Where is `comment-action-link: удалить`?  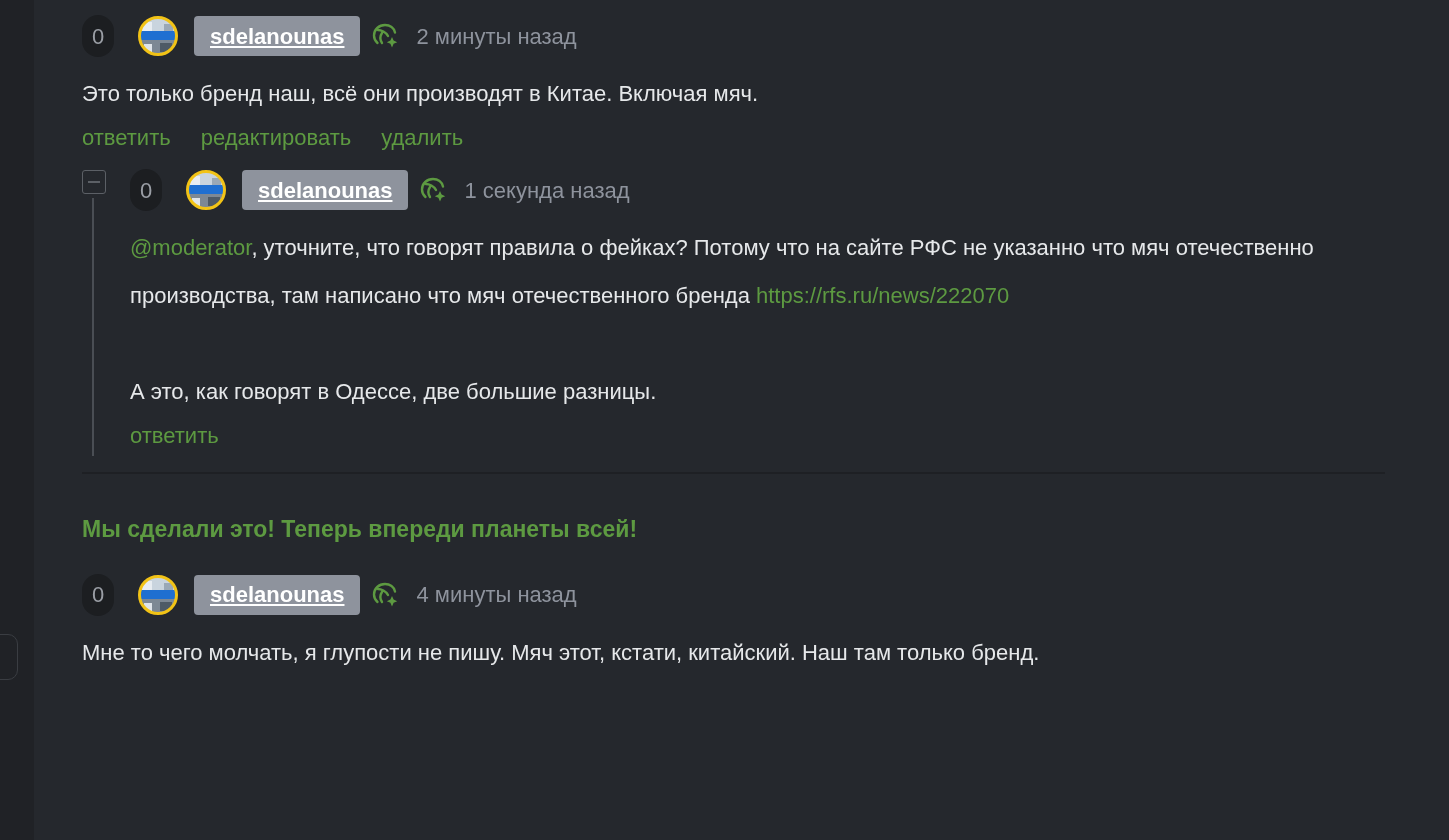 comment-action-link: удалить is located at coordinates (422, 138).